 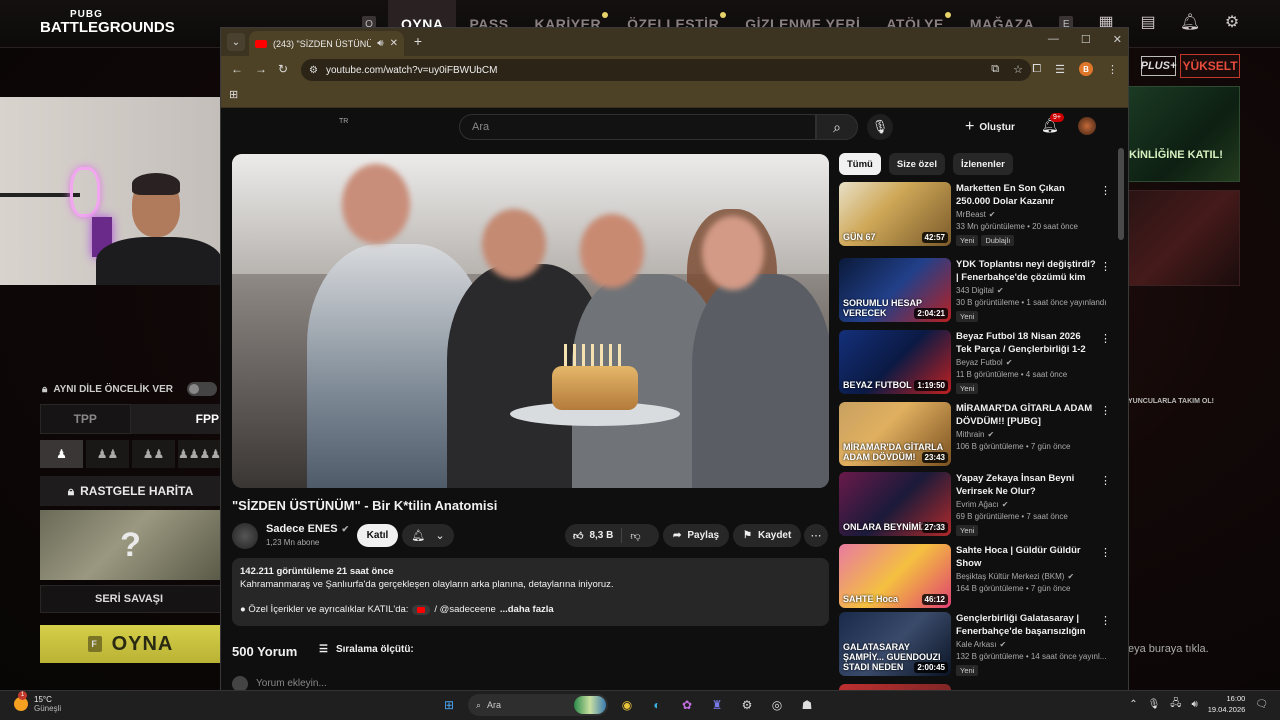 What do you see at coordinates (1018, 69) in the screenshot?
I see `bookmark-star-icon: ☆` at bounding box center [1018, 69].